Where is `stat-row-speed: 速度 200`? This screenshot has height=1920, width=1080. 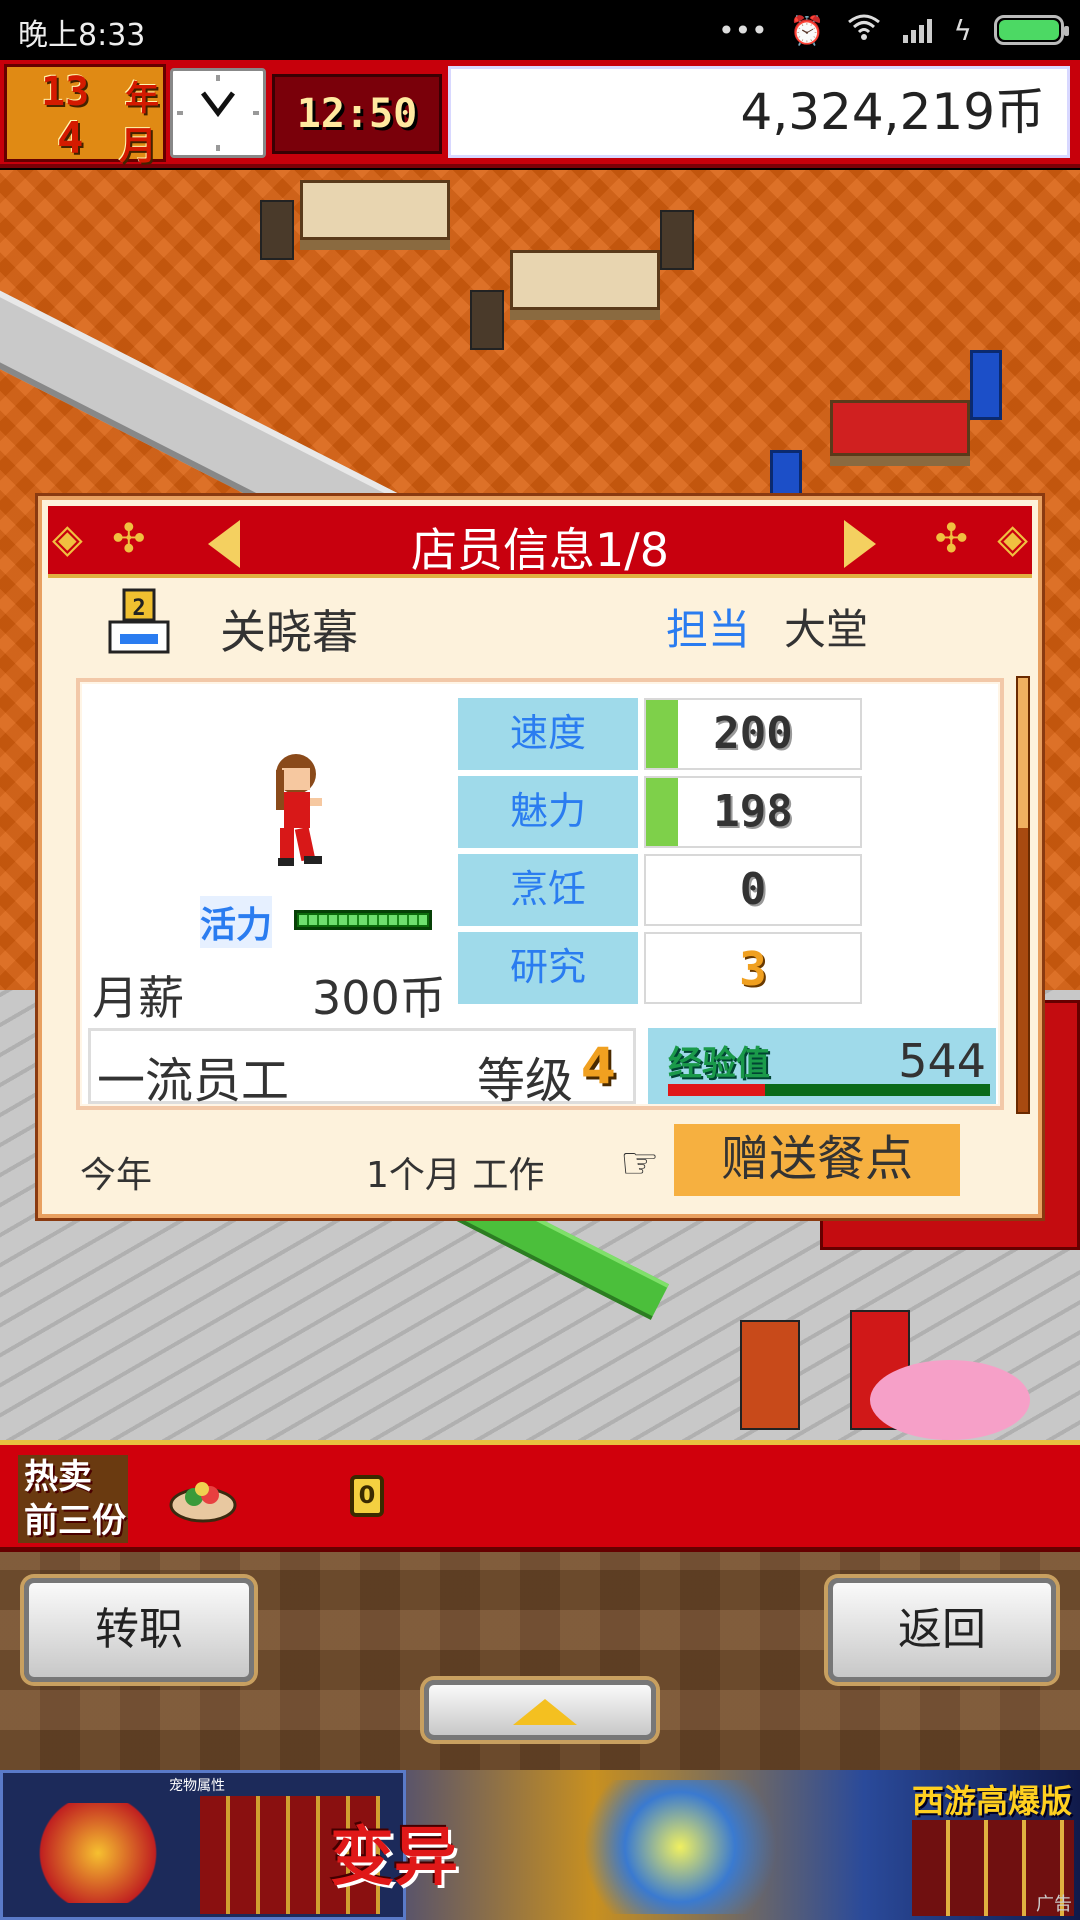
stat-row-speed: 速度 200 is located at coordinates (660, 734).